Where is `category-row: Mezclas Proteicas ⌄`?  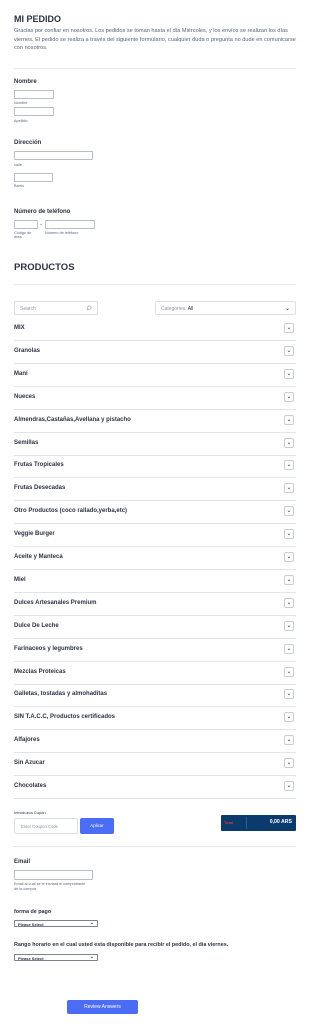 category-row: Mezclas Proteicas ⌄ is located at coordinates (155, 673).